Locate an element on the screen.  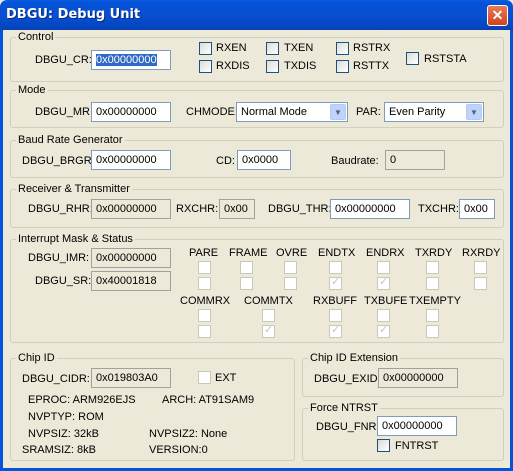
txrdy-label: TXRDY is located at coordinates (434, 253).